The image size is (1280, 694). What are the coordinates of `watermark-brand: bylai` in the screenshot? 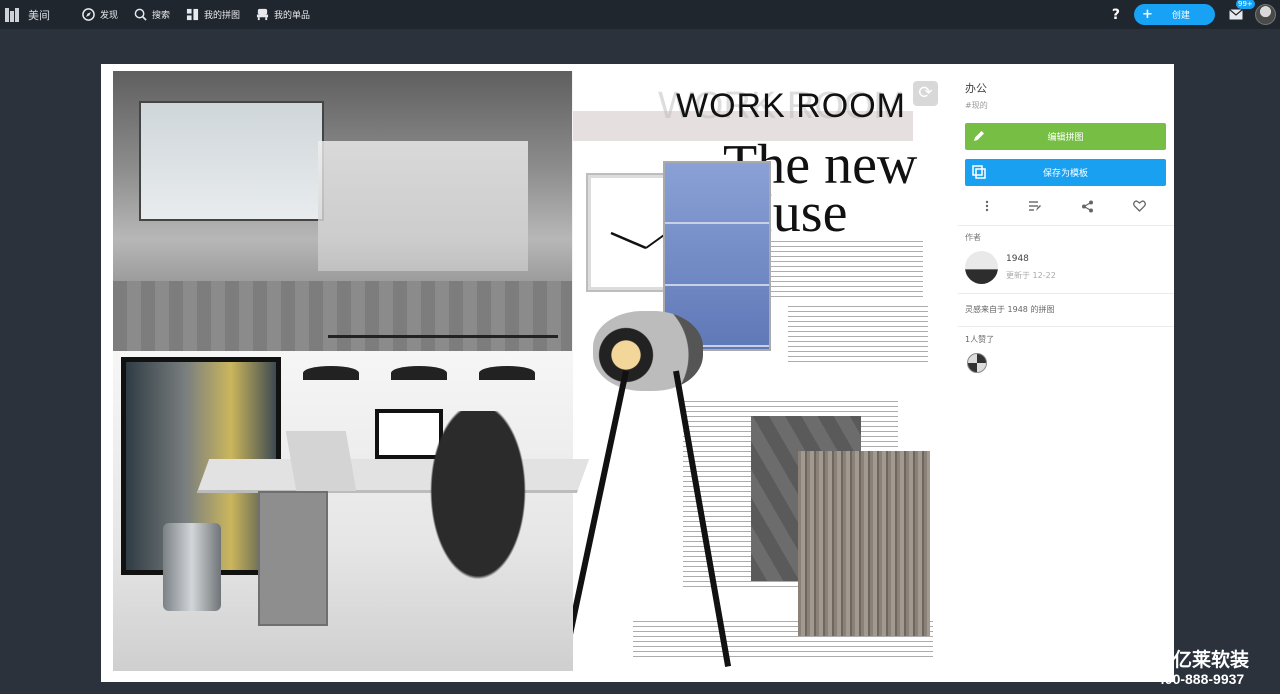 It's located at (1063, 655).